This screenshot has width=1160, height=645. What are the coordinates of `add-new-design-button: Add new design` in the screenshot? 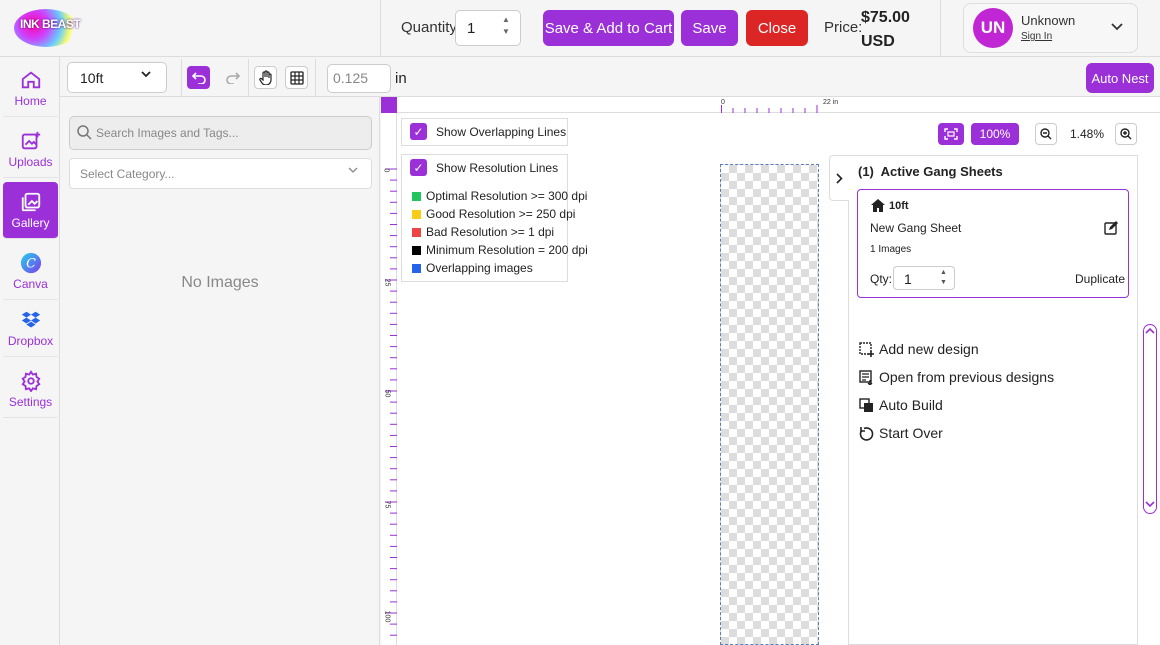 It's located at (919, 349).